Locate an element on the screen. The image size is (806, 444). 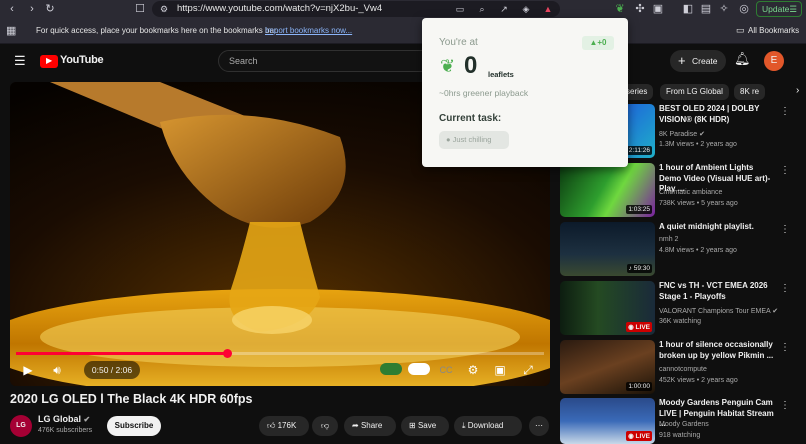
duration-text: 59:30 is located at coordinates (641, 268).